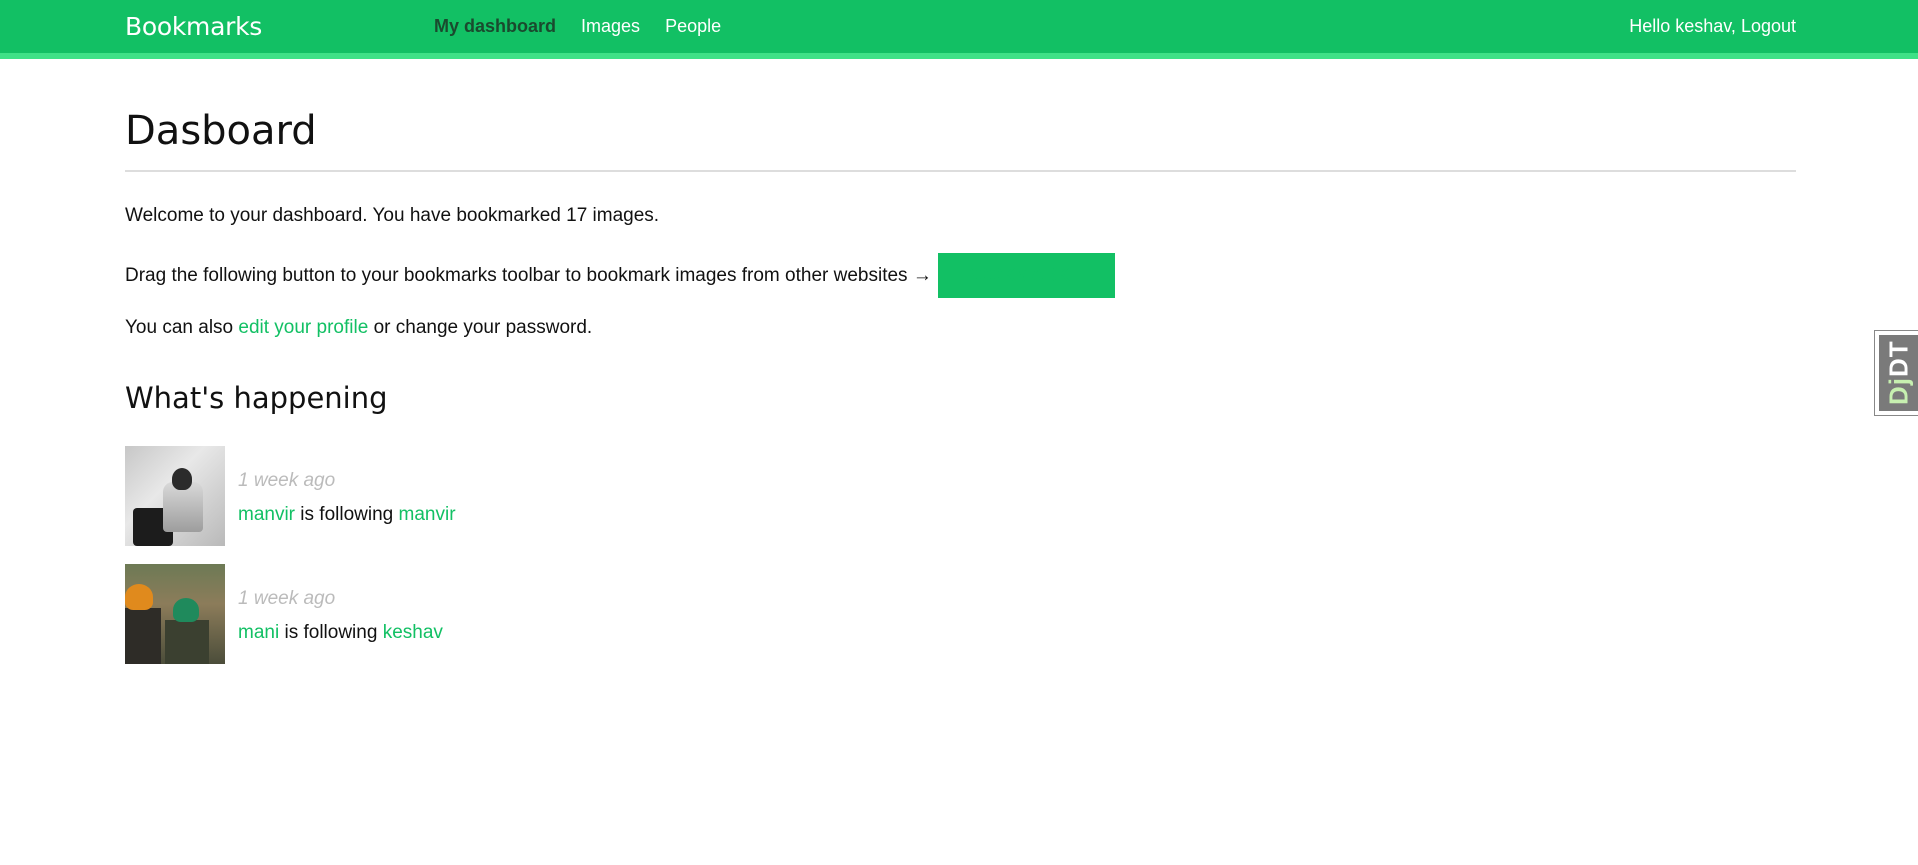 The height and width of the screenshot is (865, 1918). Describe the element at coordinates (193, 26) in the screenshot. I see `brand-logo: Bookmarks` at that location.